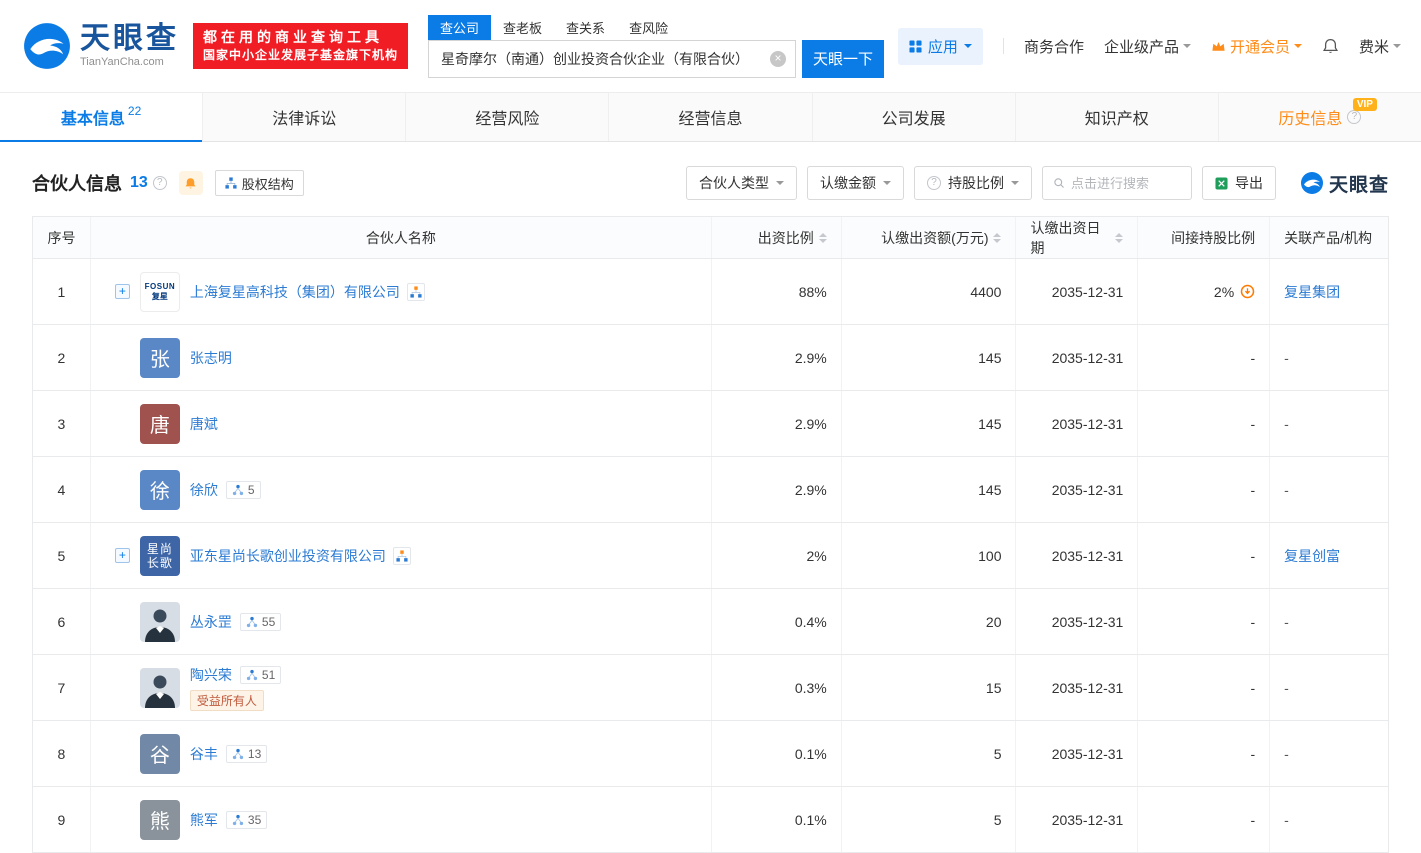 The height and width of the screenshot is (853, 1421). What do you see at coordinates (204, 424) in the screenshot?
I see `partner-name-link: 唐斌` at bounding box center [204, 424].